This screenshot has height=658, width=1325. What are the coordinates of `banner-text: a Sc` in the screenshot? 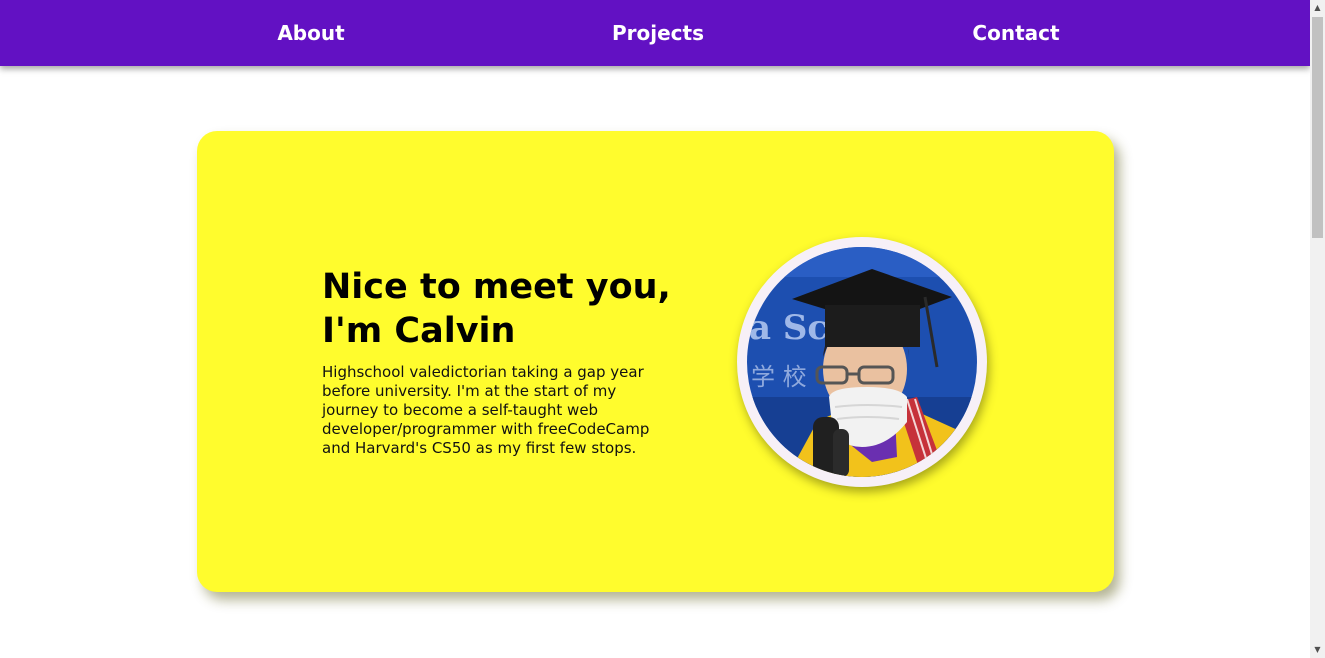 It's located at (788, 328).